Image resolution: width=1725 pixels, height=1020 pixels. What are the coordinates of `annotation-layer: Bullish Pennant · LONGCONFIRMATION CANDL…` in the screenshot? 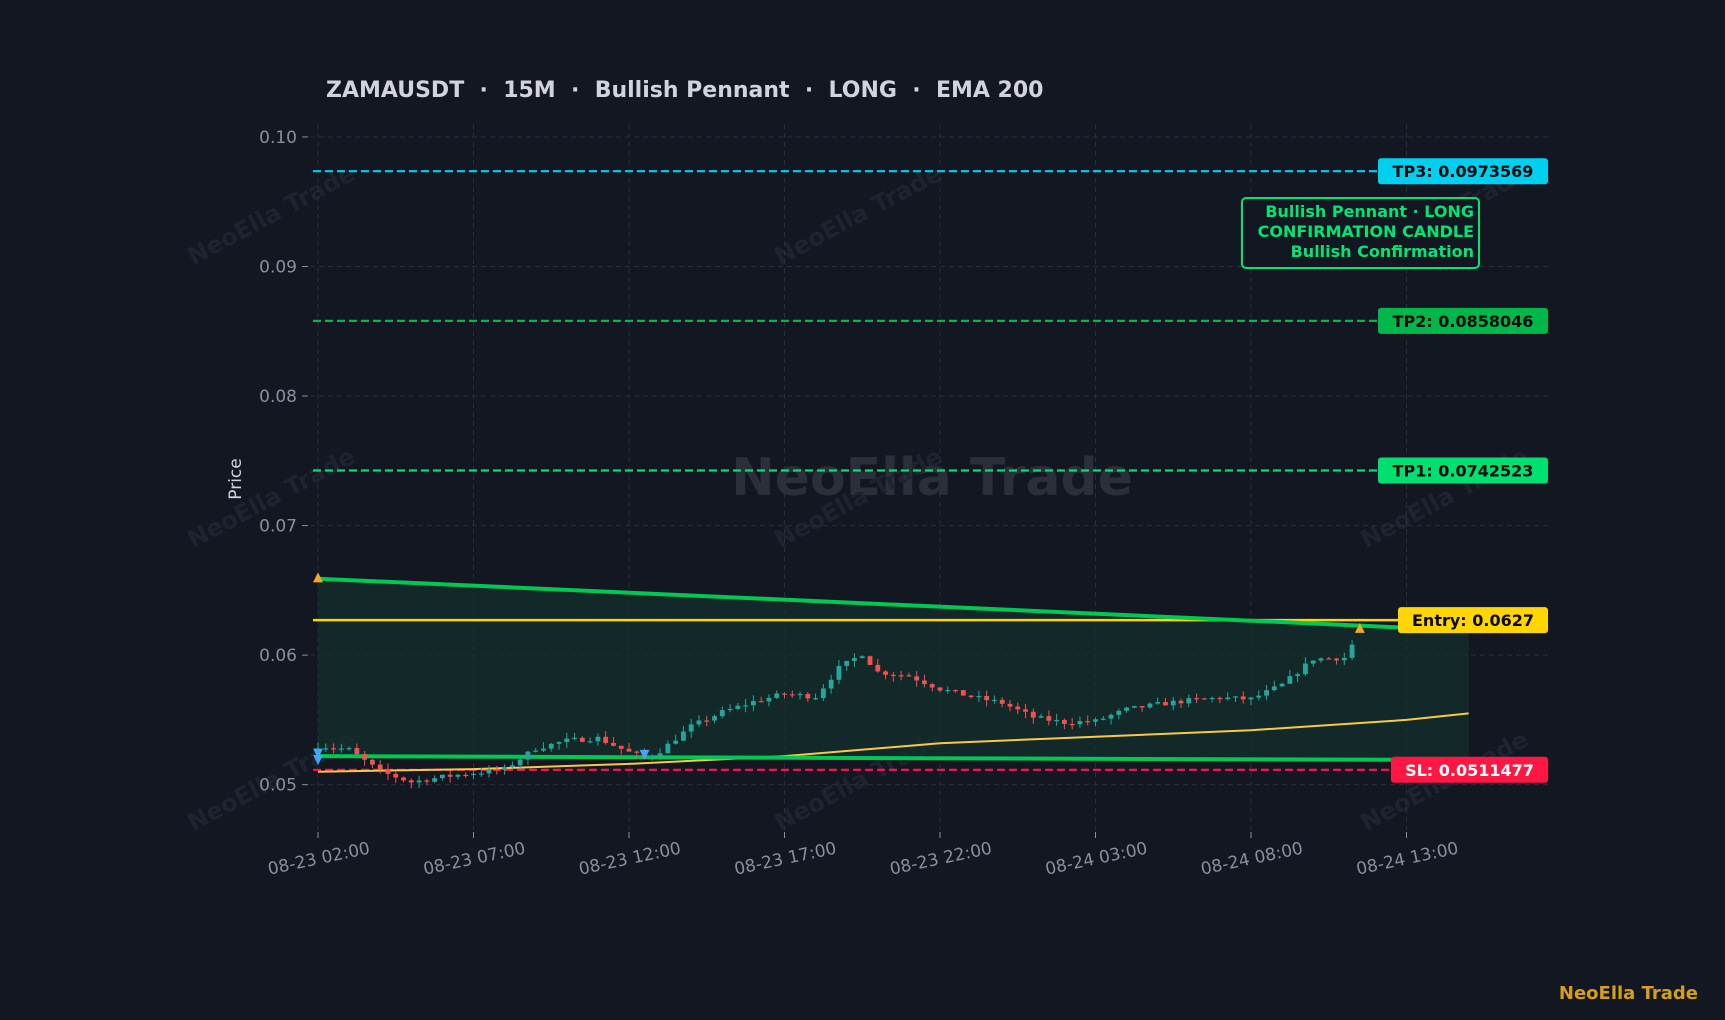 It's located at (1360, 233).